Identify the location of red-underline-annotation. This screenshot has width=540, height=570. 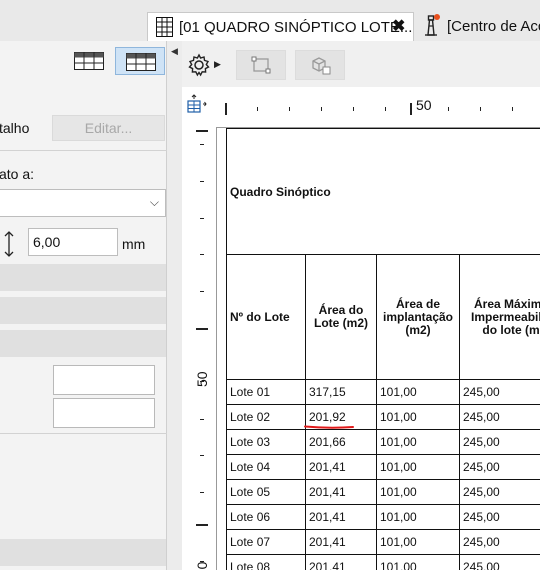
(329, 427).